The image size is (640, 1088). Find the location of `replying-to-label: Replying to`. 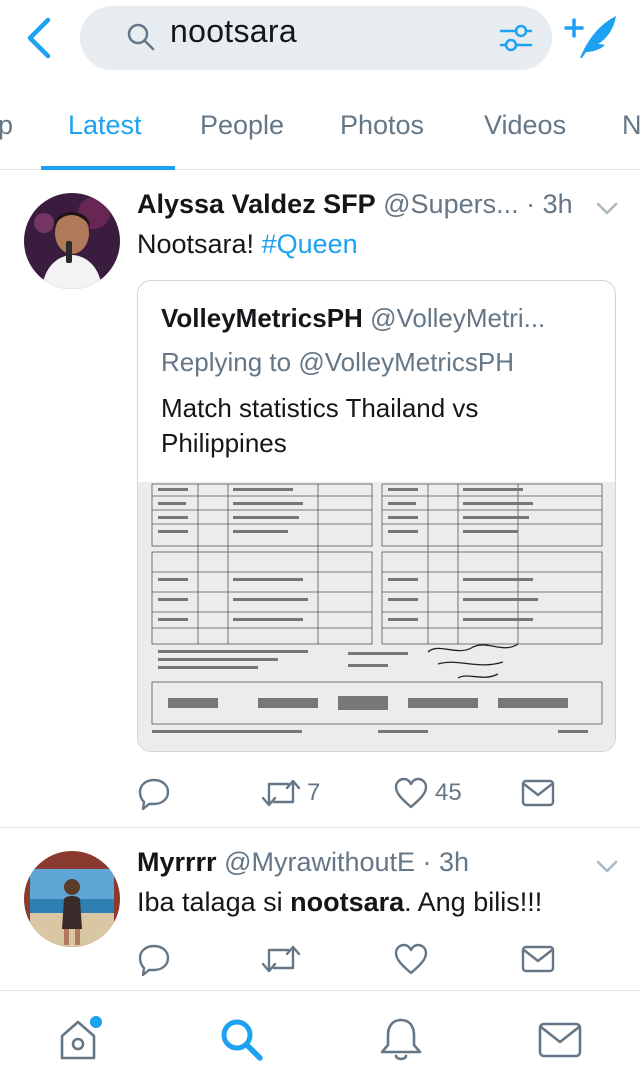

replying-to-label: Replying to is located at coordinates (230, 362).